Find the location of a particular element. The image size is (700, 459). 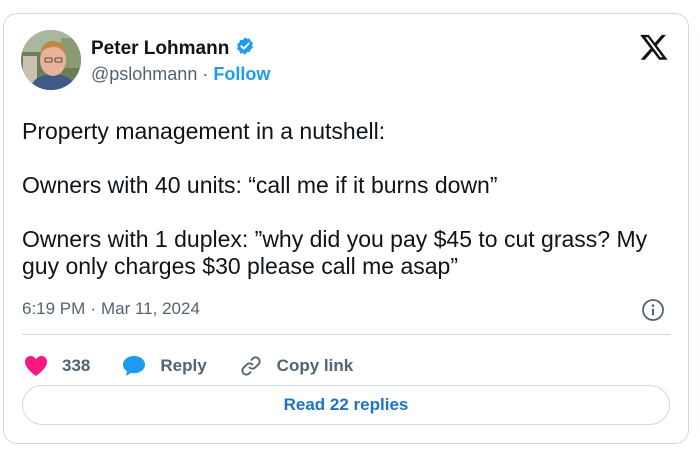

read-replies-label: Read 22 replies is located at coordinates (346, 404).